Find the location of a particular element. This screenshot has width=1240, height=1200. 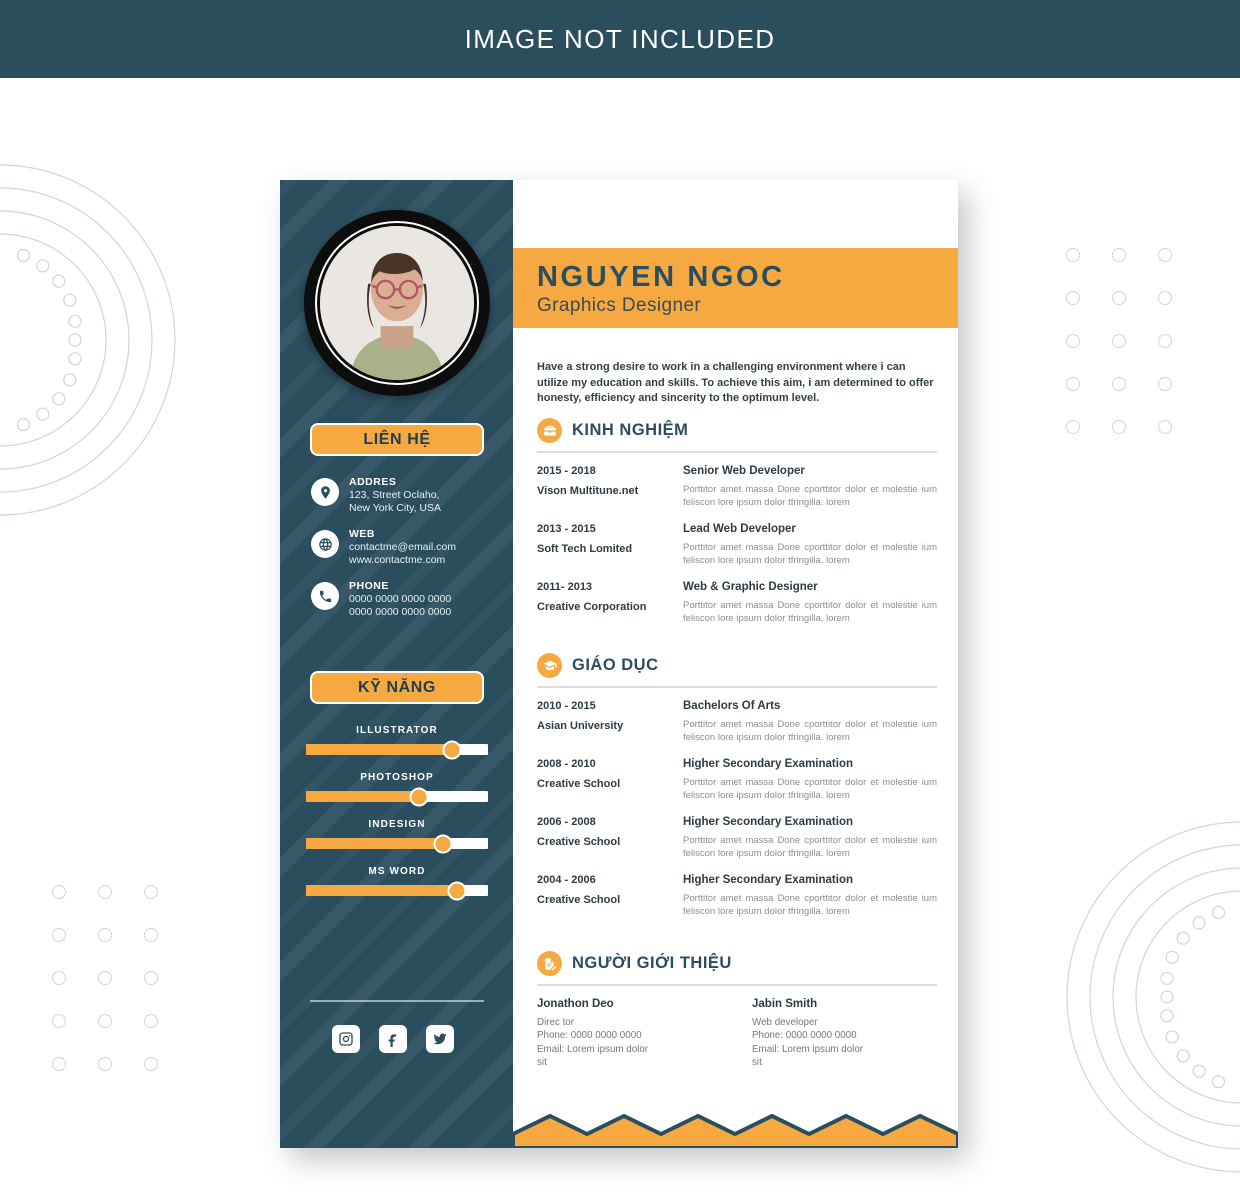

skill-item: PHOTOSHOP is located at coordinates (397, 789).